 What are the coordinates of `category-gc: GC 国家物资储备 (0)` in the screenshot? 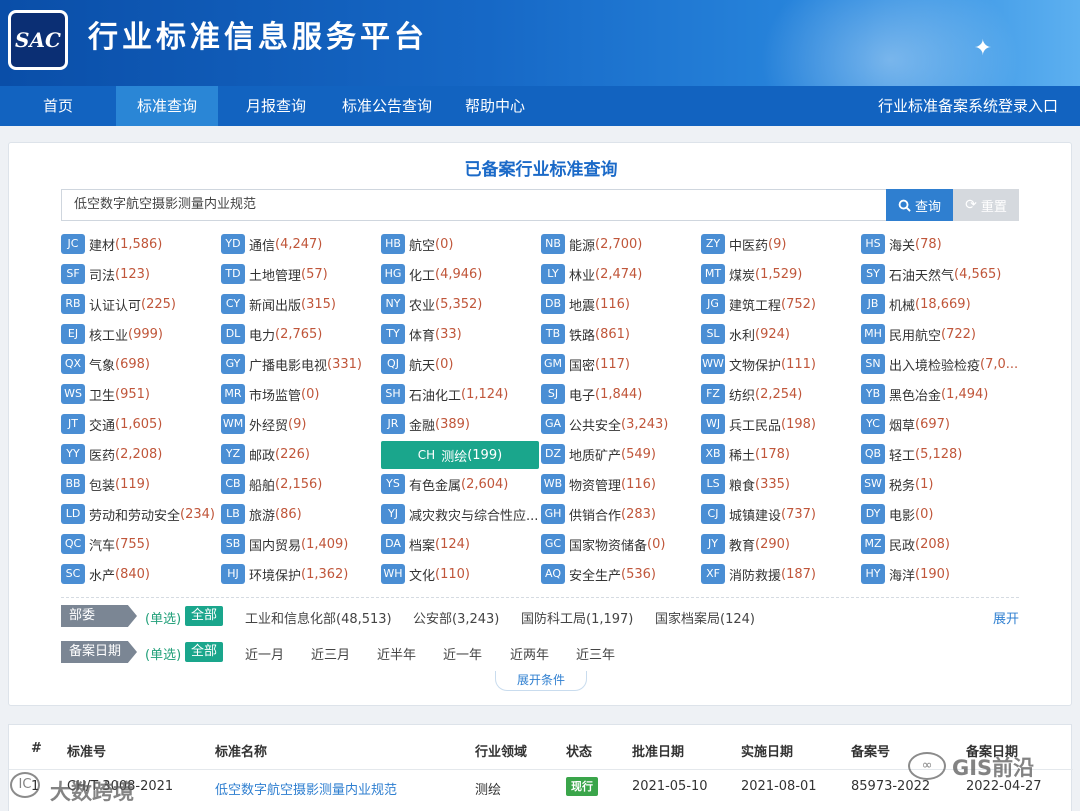 It's located at (621, 544).